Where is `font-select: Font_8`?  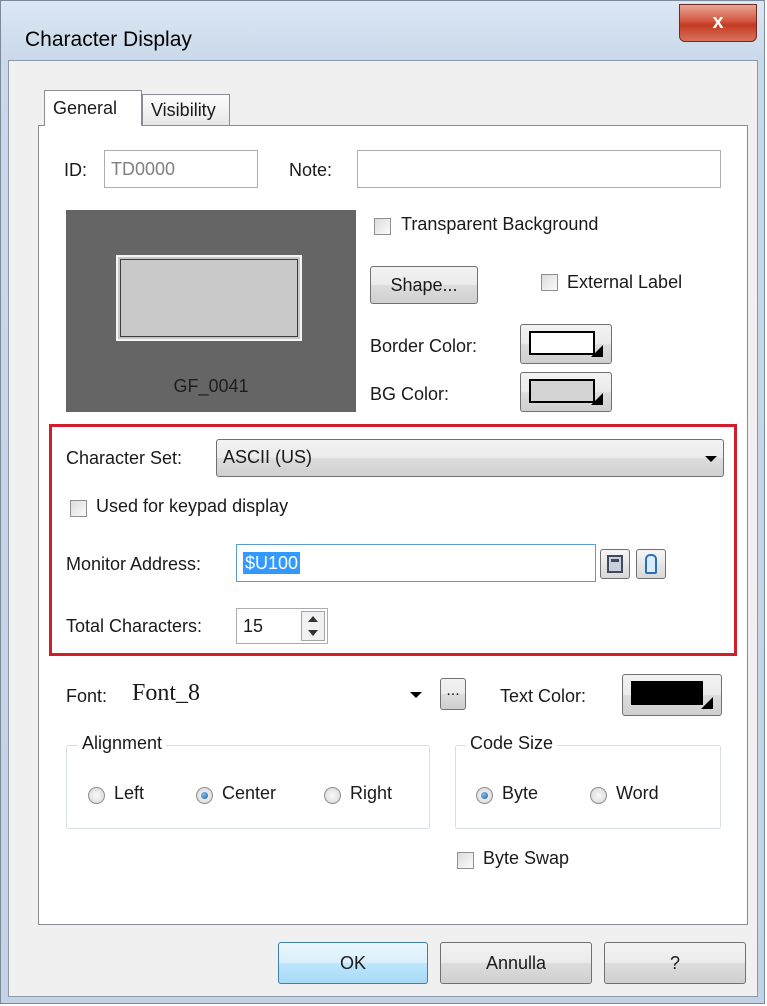 font-select: Font_8 is located at coordinates (277, 695).